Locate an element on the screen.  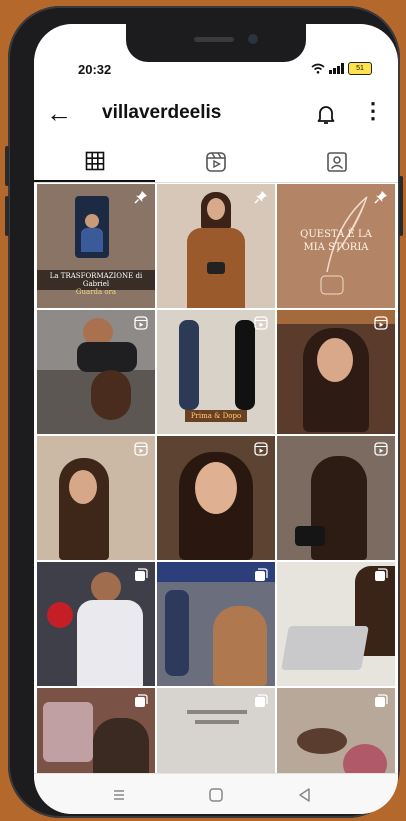
bell-icon is located at coordinates (326, 114).